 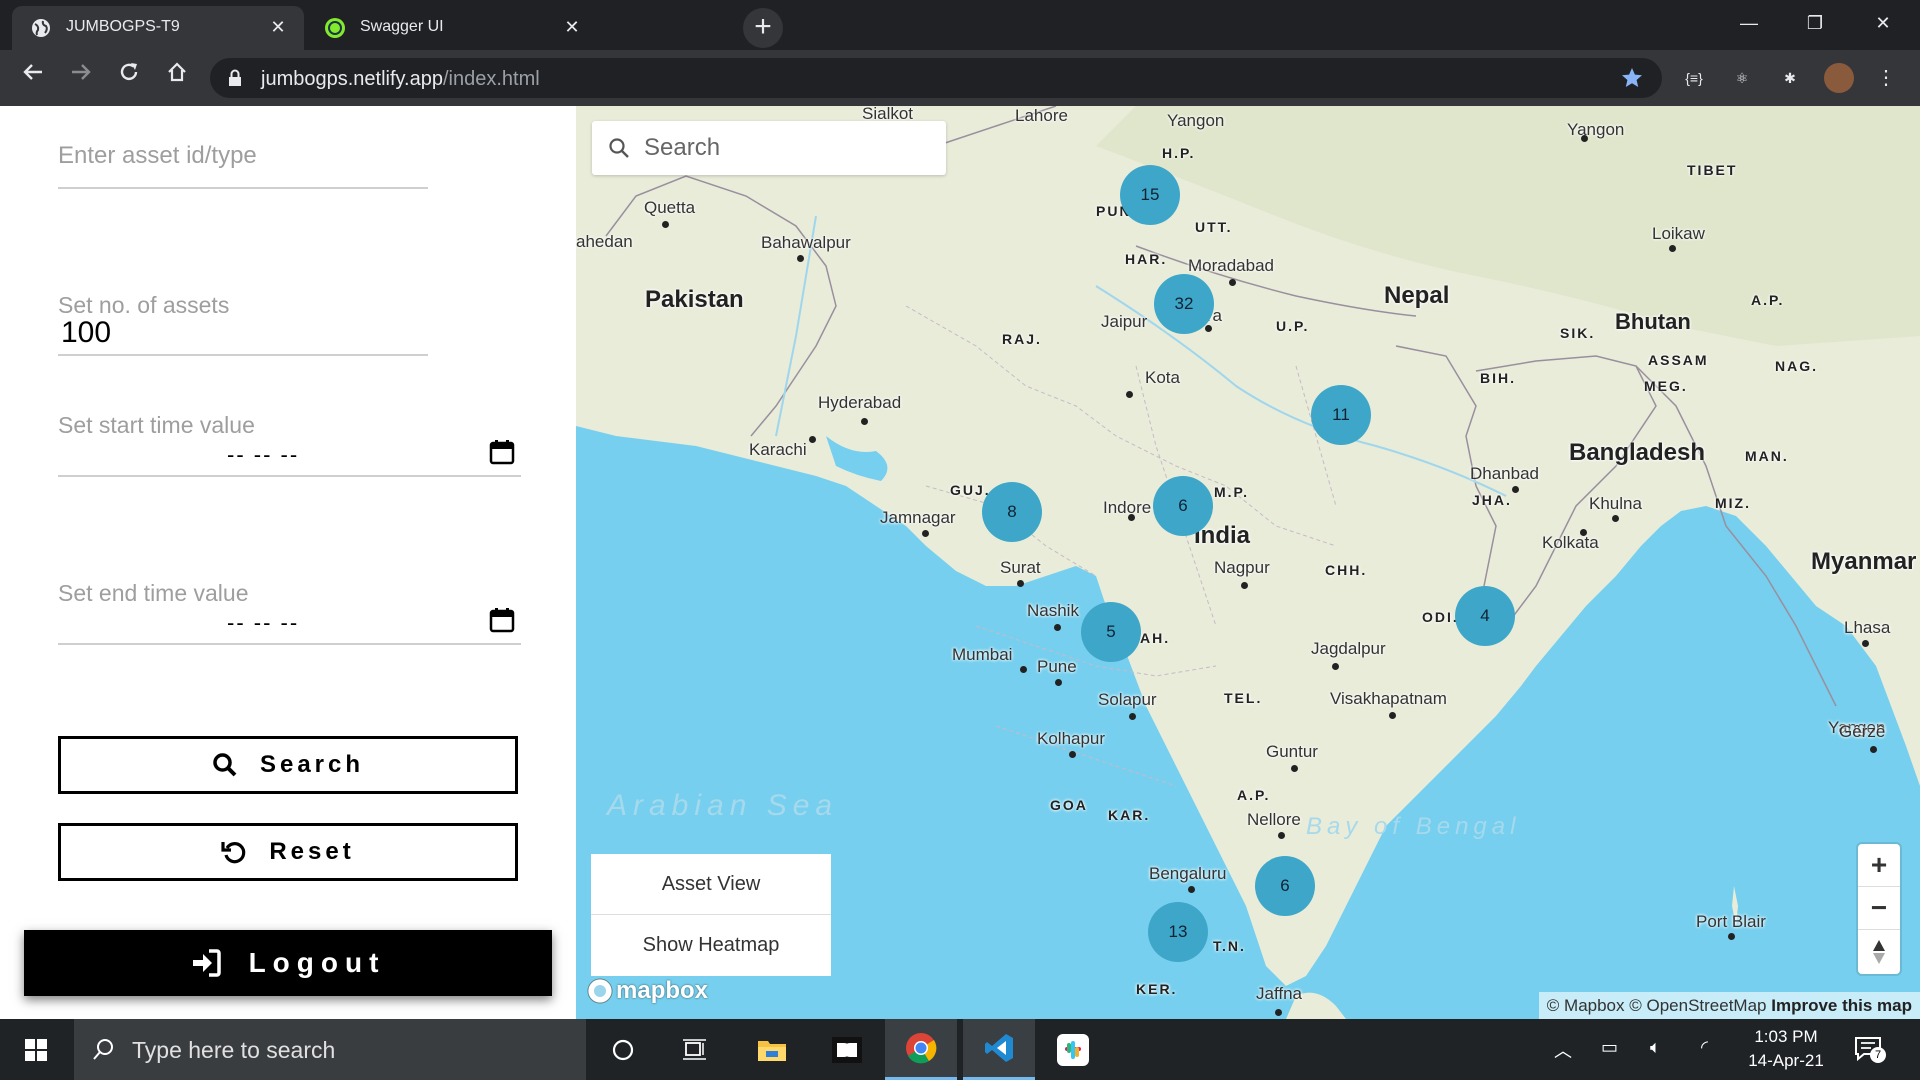 I want to click on asset-cluster: 15, so click(x=1150, y=195).